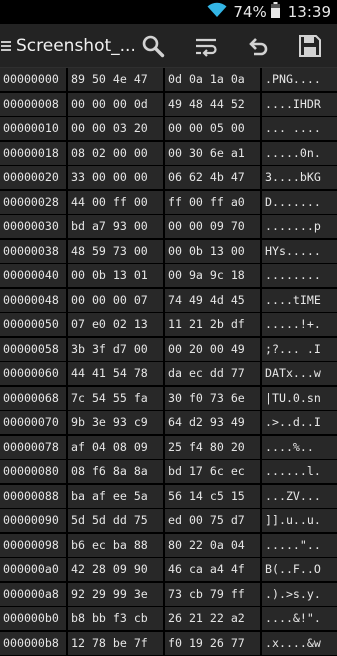 The image size is (337, 656). I want to click on save-button, so click(310, 45).